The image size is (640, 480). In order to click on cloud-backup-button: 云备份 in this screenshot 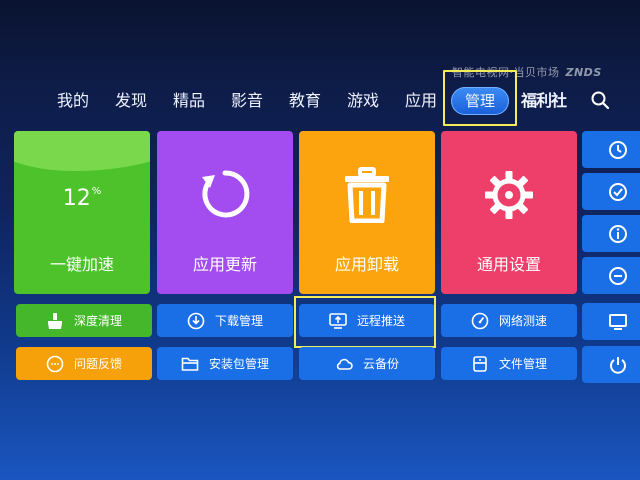, I will do `click(367, 363)`.